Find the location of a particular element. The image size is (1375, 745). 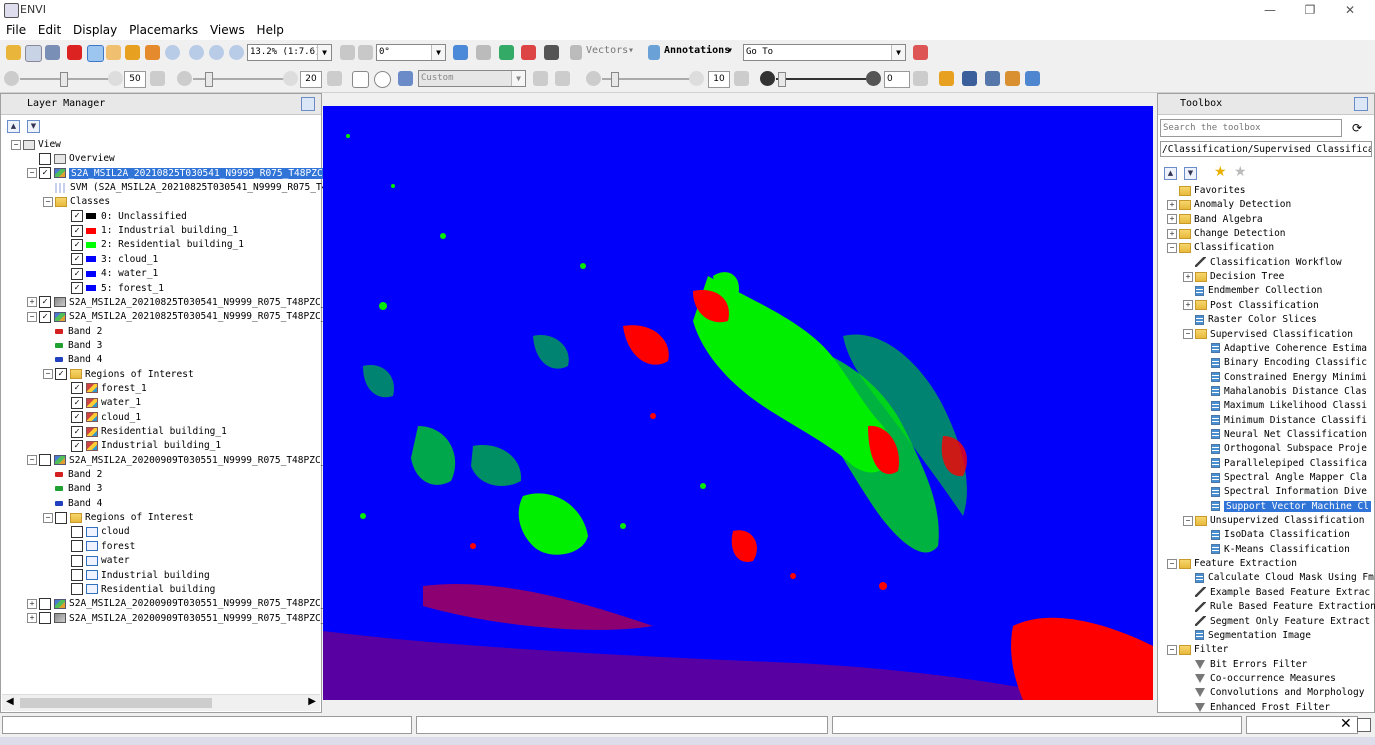

scroll-left-icon: ◀ is located at coordinates (10, 701).